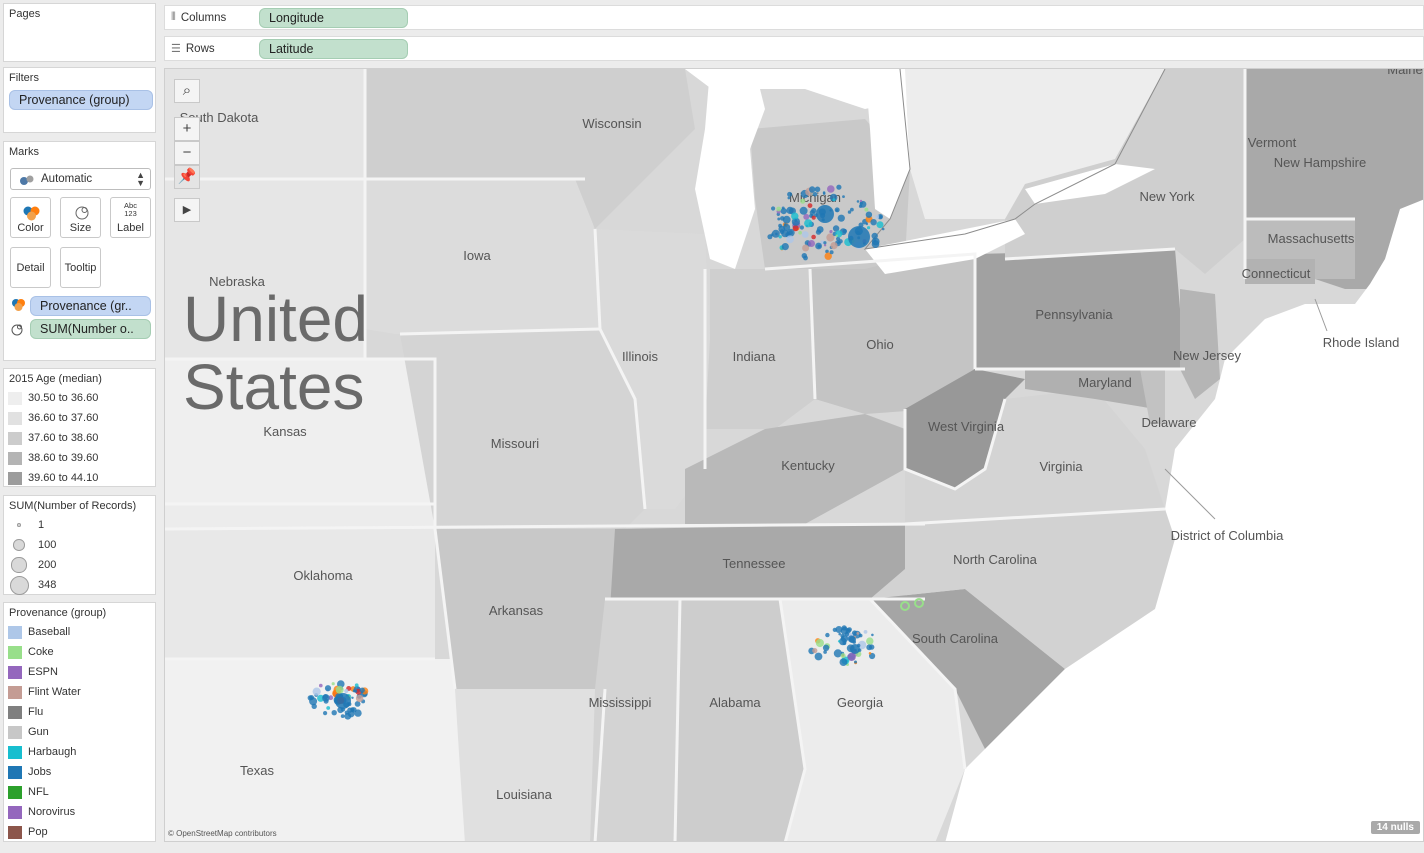  Describe the element at coordinates (32, 585) in the screenshot. I see `size-legend-item: 348` at that location.